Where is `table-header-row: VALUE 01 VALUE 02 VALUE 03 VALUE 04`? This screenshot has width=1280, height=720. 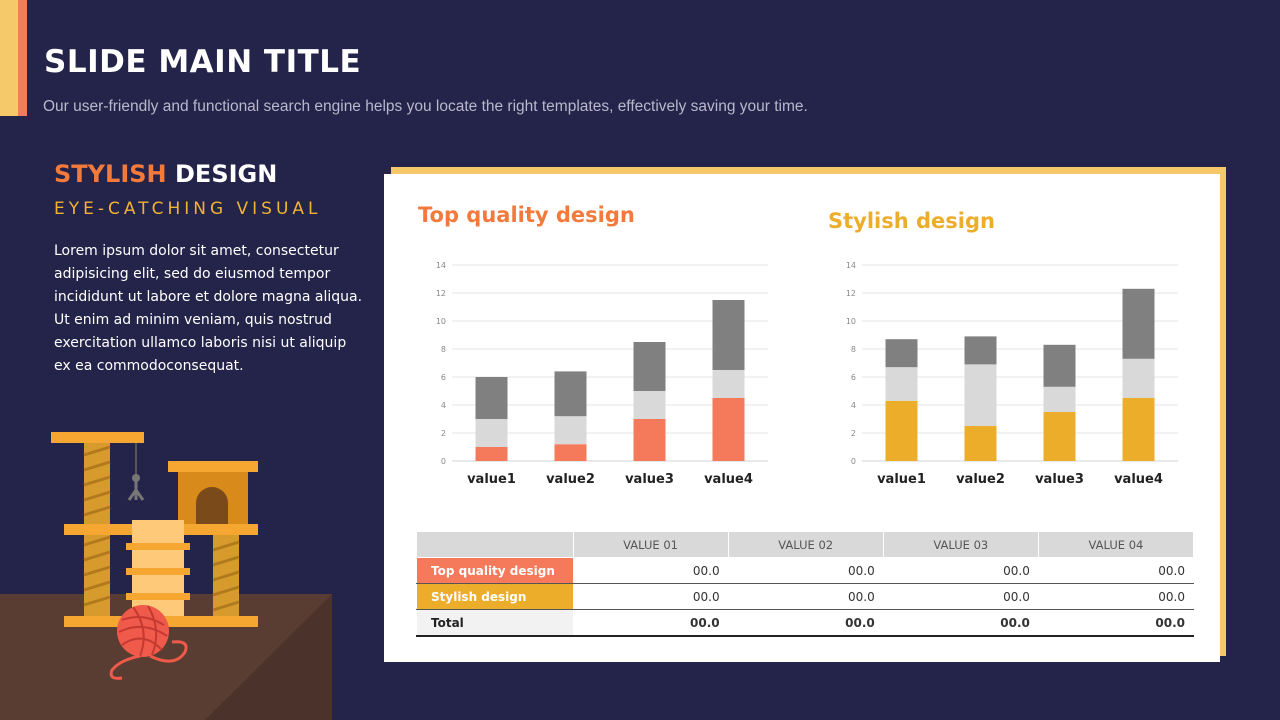
table-header-row: VALUE 01 VALUE 02 VALUE 03 VALUE 04 is located at coordinates (805, 544).